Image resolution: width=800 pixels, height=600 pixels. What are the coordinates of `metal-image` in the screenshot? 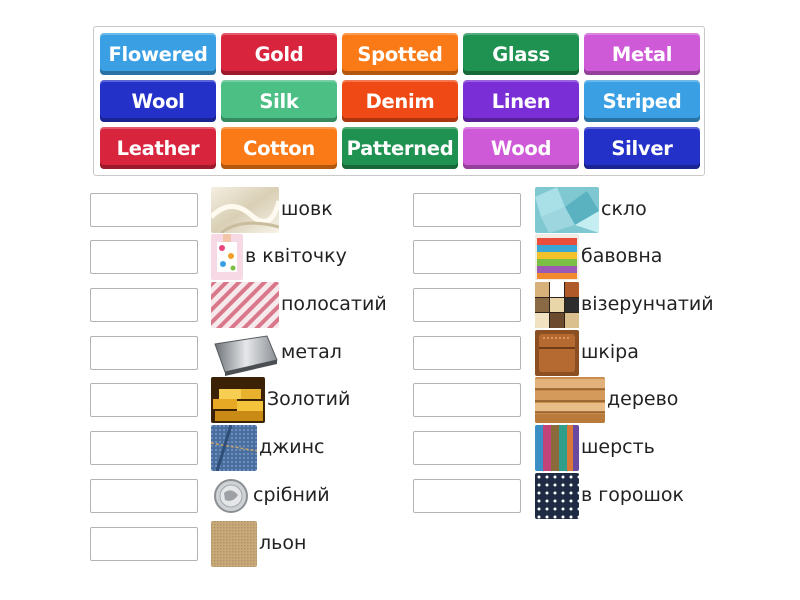 It's located at (245, 353).